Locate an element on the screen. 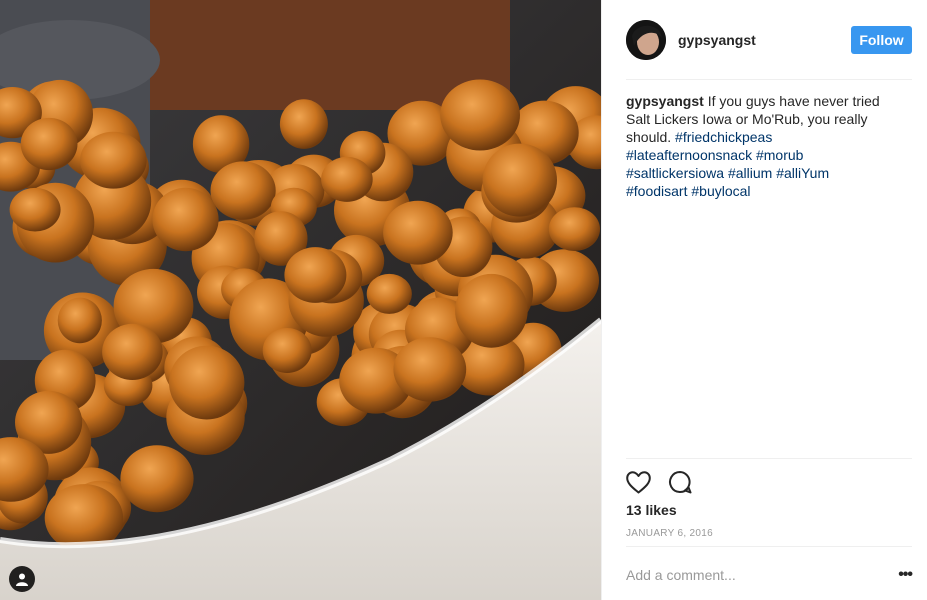 Image resolution: width=927 pixels, height=600 pixels. heart-icon is located at coordinates (638, 481).